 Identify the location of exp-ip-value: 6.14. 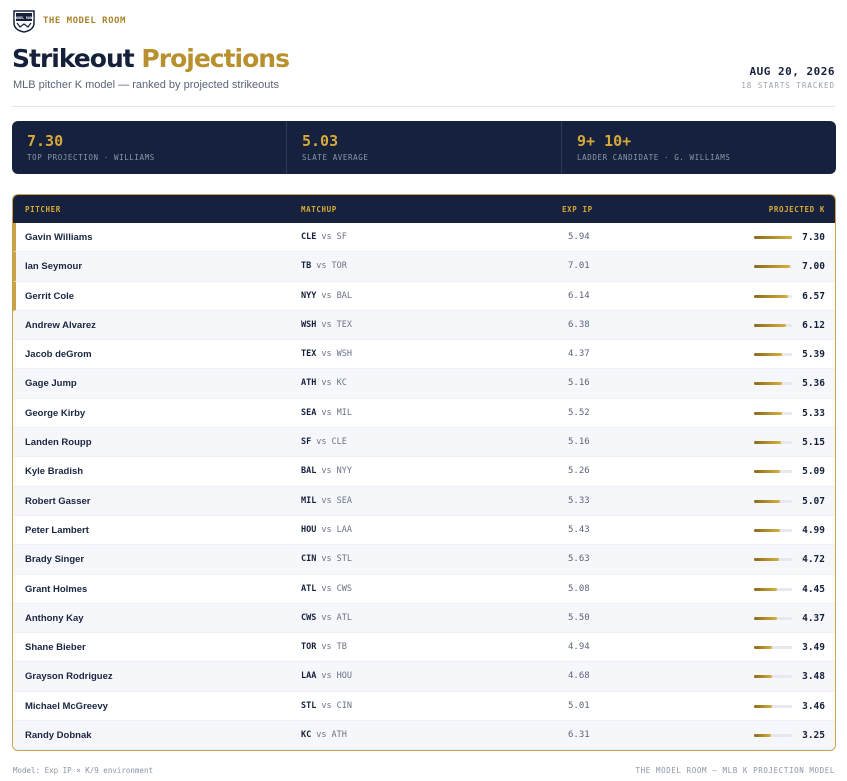
(579, 295).